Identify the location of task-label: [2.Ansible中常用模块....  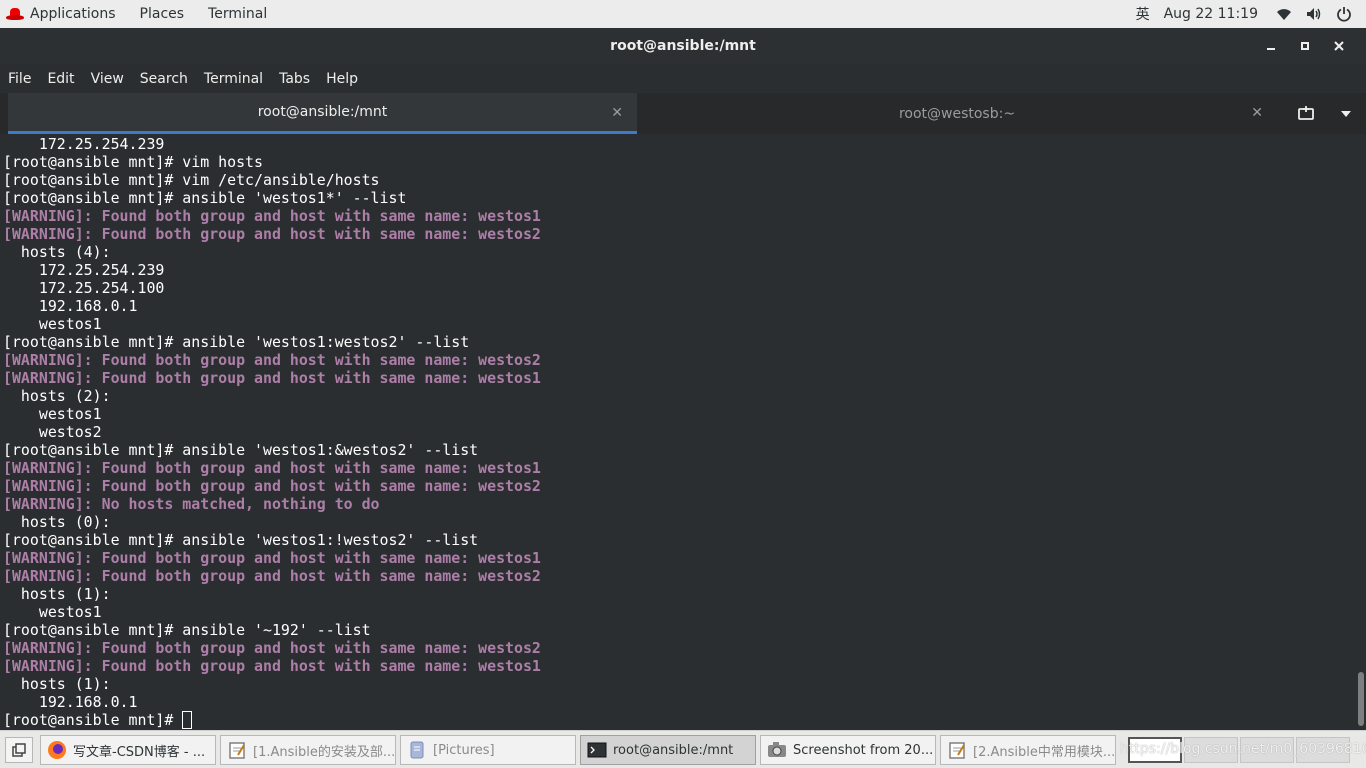
(1044, 752).